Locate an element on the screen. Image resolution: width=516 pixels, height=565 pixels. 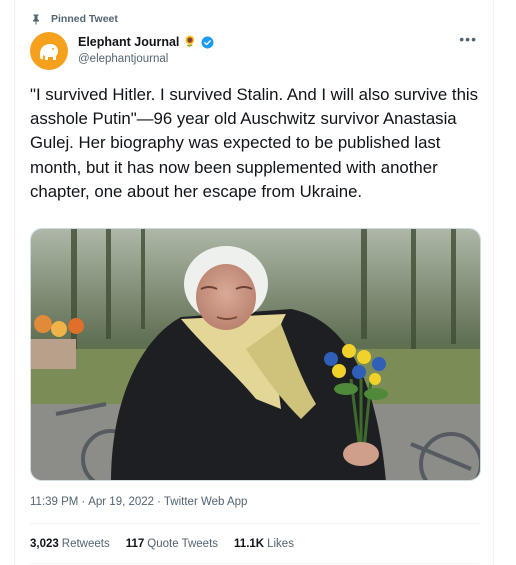
tweet-source-app: Twitter Web App is located at coordinates (206, 502).